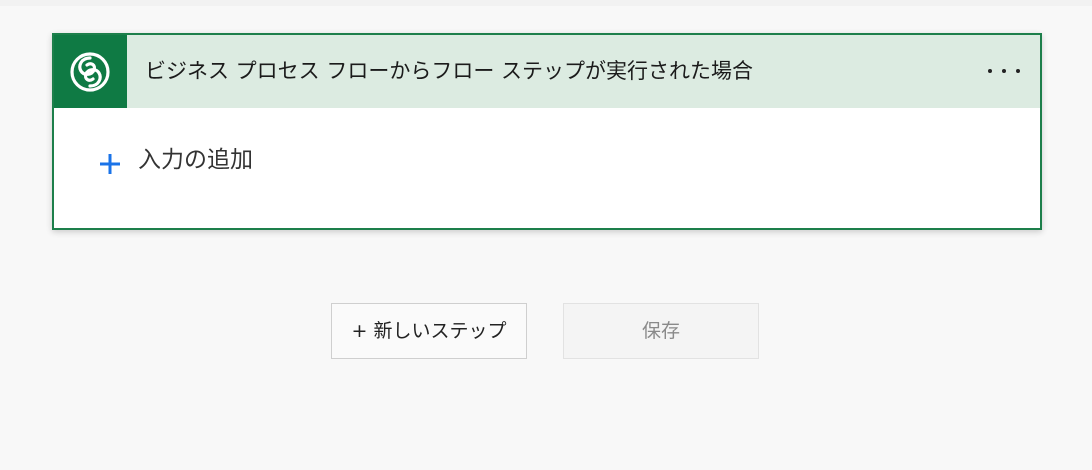  I want to click on save-button: 保存, so click(661, 331).